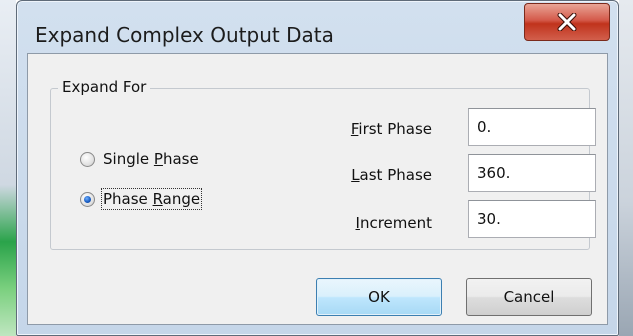 The image size is (633, 336). I want to click on first-phase-input: 0., so click(532, 127).